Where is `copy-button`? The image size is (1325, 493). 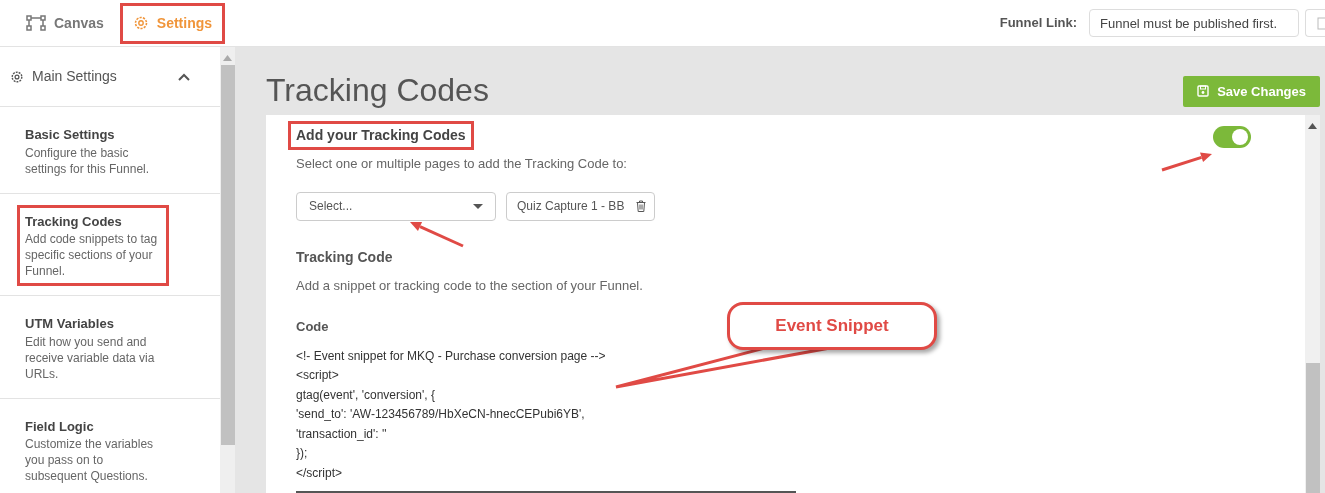
copy-button is located at coordinates (1315, 23).